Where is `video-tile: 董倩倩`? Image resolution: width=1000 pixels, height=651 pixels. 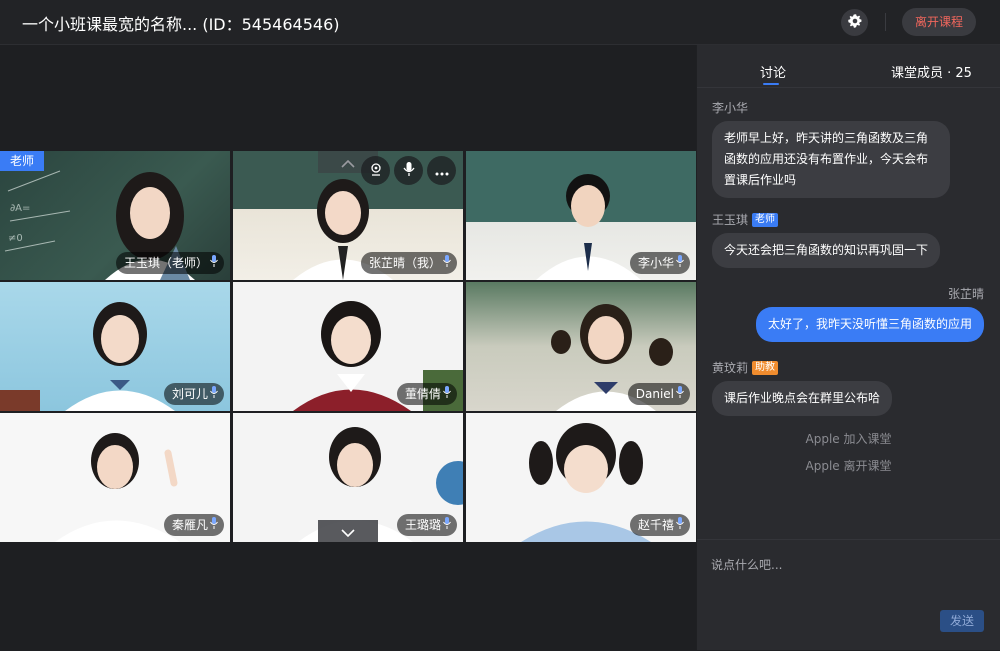
video-tile: 董倩倩 is located at coordinates (348, 346).